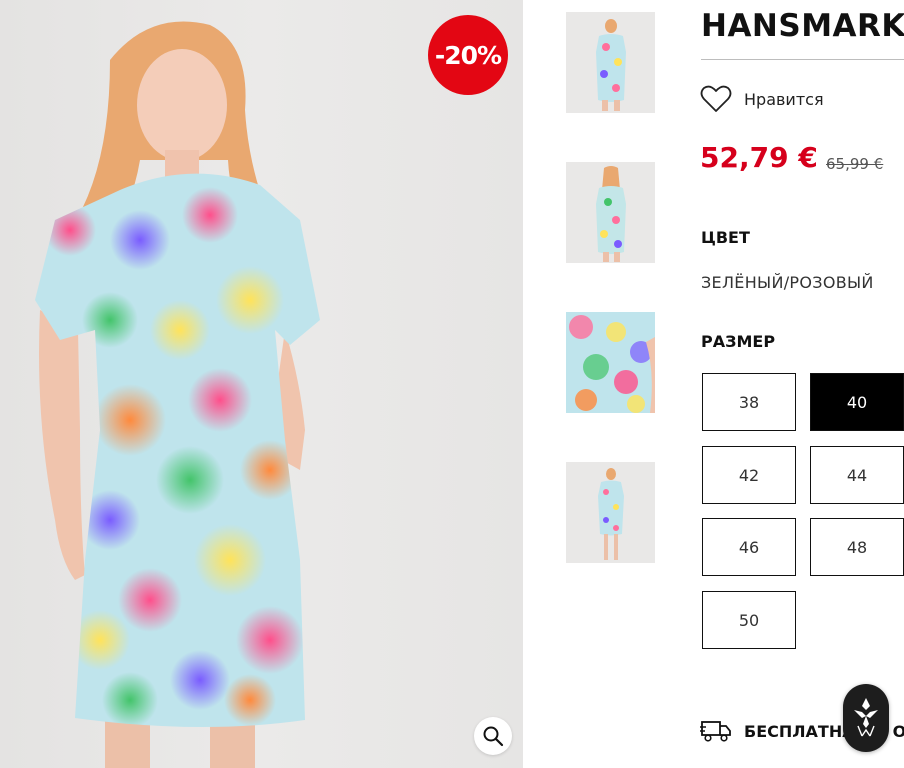  Describe the element at coordinates (749, 620) in the screenshot. I see `size-option-50: 50` at that location.